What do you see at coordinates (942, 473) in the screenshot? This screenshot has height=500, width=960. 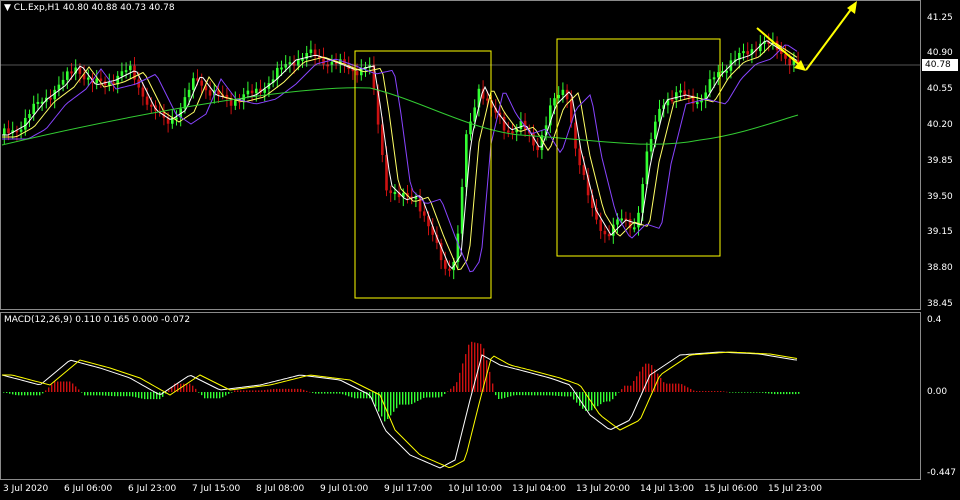 I see `macd-tick: -0.447` at bounding box center [942, 473].